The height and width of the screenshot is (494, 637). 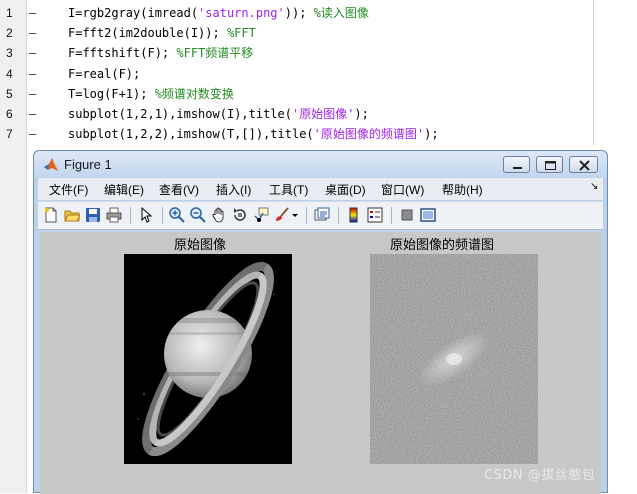 I want to click on code-comment: %FFT频谱平移, so click(x=215, y=53).